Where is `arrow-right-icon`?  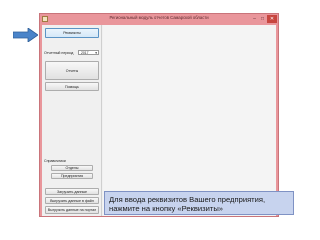
arrow-right-icon is located at coordinates (25, 35).